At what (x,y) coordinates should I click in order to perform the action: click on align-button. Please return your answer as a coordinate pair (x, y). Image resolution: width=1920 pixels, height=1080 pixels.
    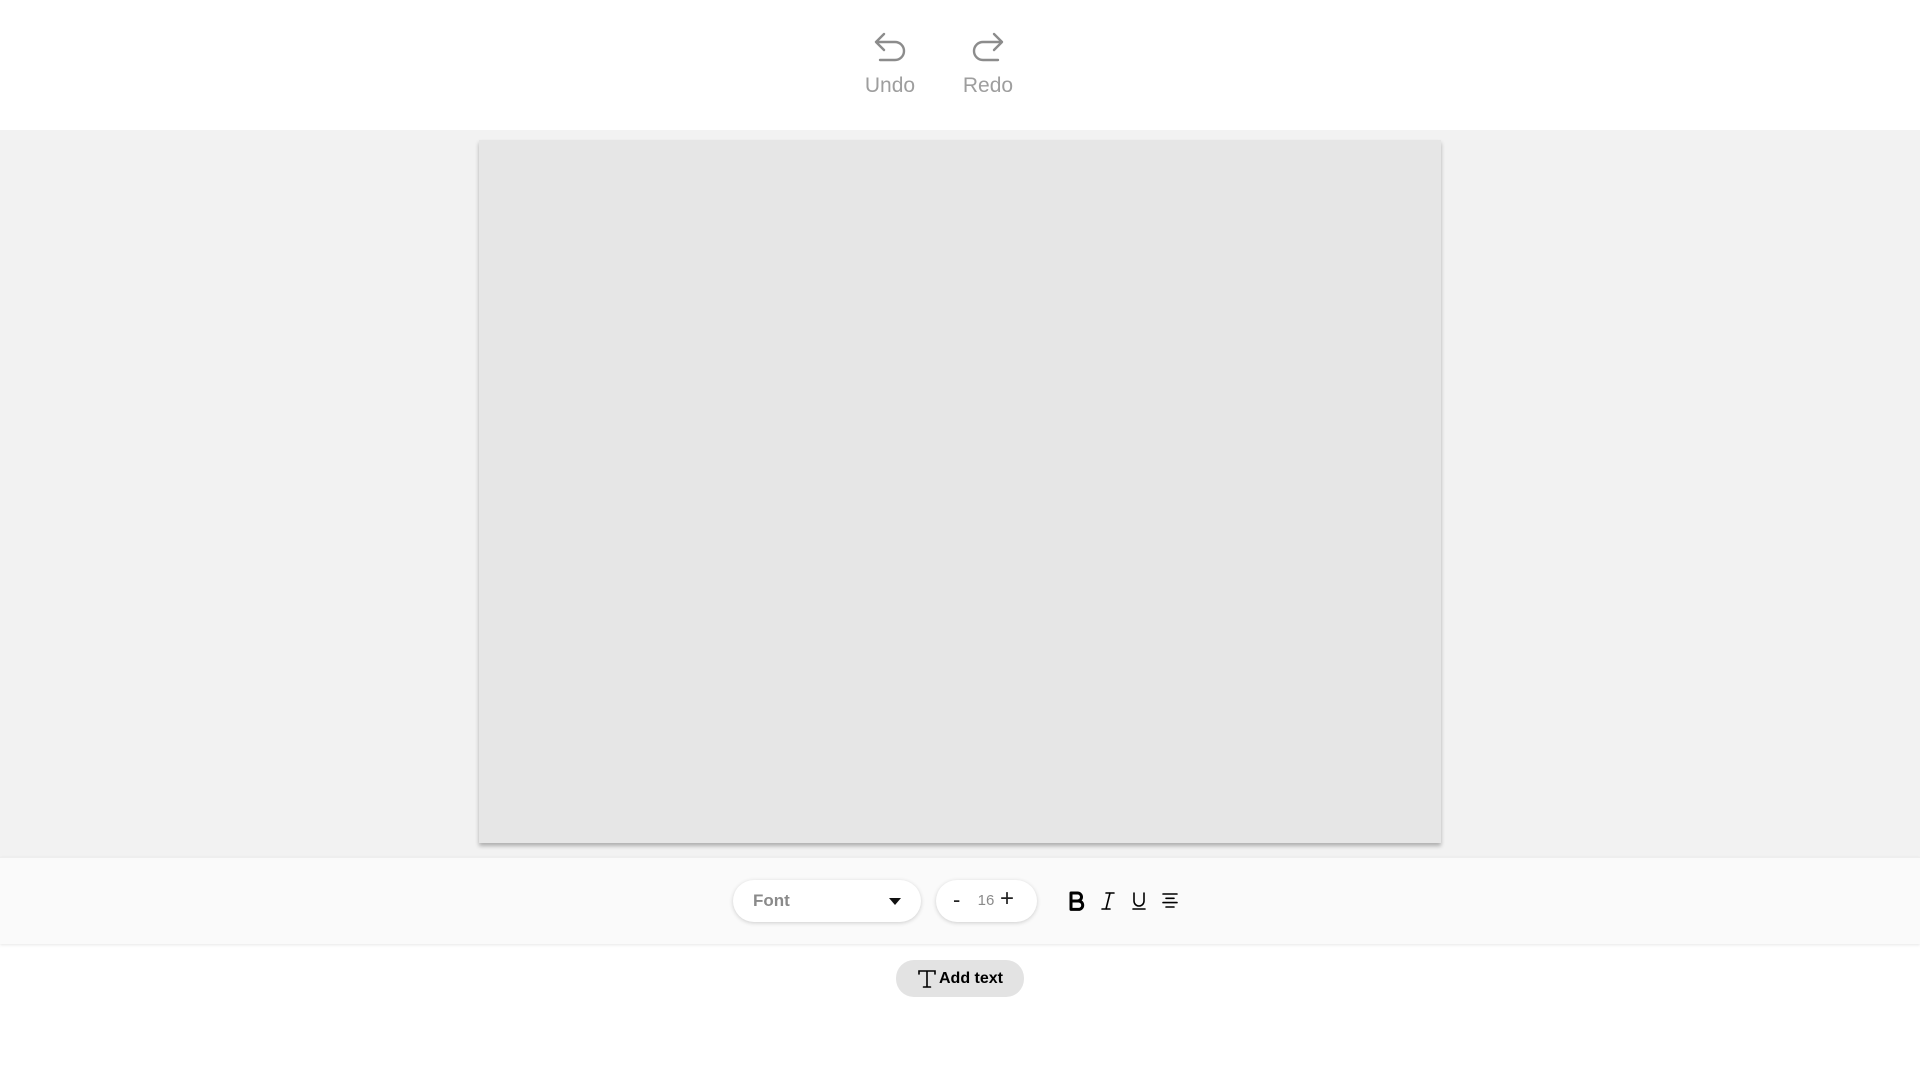
    Looking at the image, I should click on (1170, 901).